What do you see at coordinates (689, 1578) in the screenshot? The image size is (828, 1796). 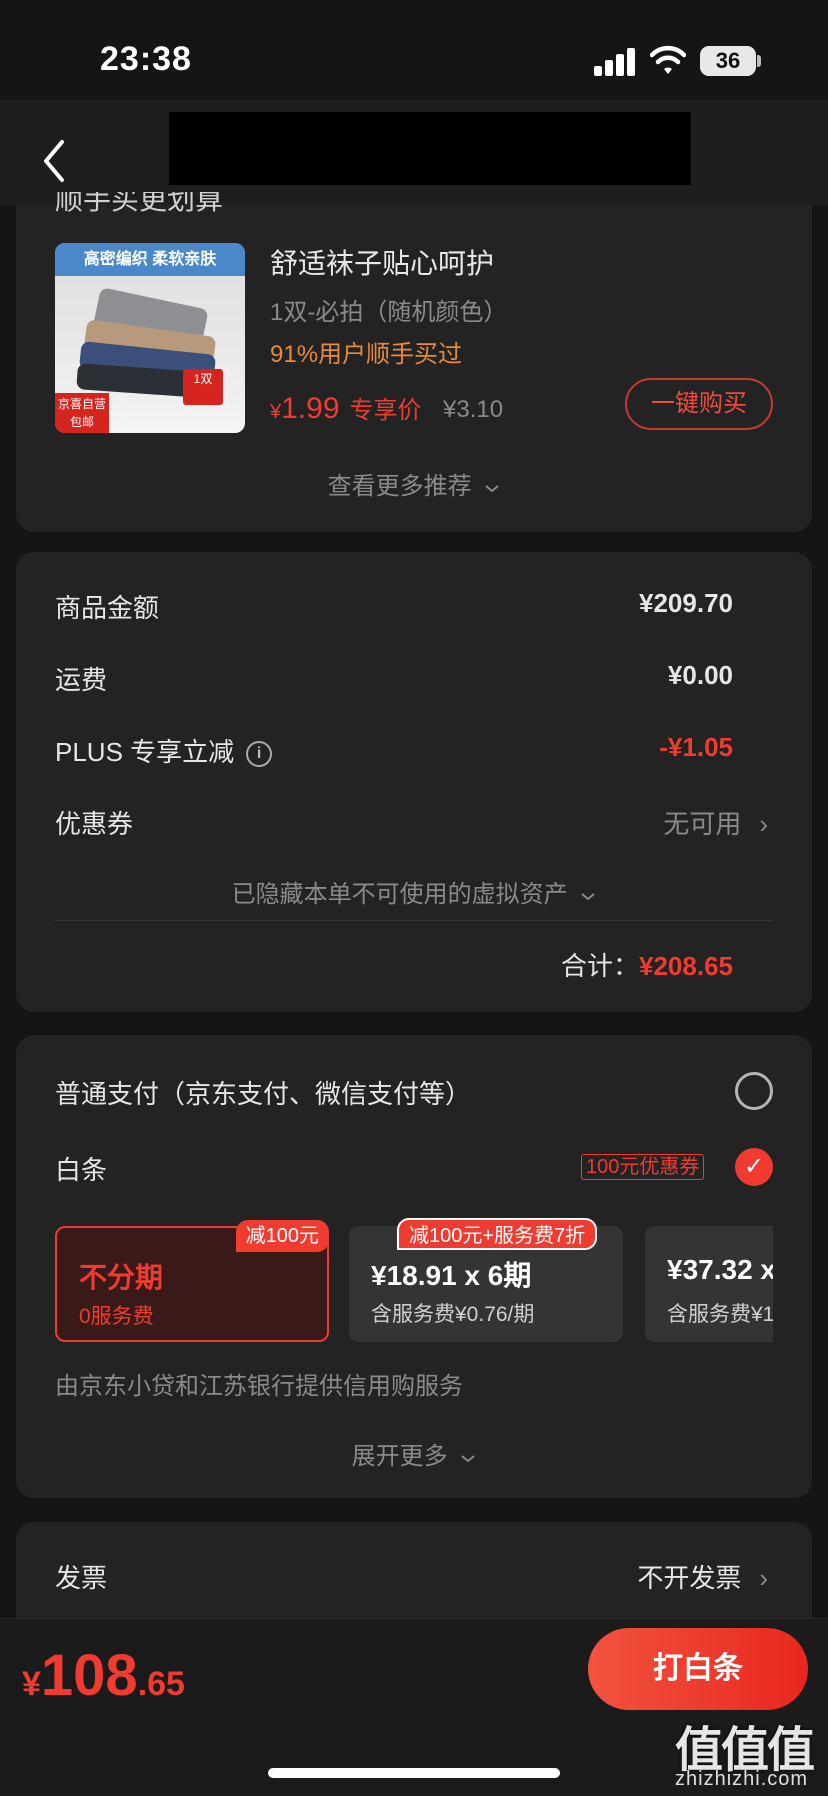 I see `invoice-value: 不开发票` at bounding box center [689, 1578].